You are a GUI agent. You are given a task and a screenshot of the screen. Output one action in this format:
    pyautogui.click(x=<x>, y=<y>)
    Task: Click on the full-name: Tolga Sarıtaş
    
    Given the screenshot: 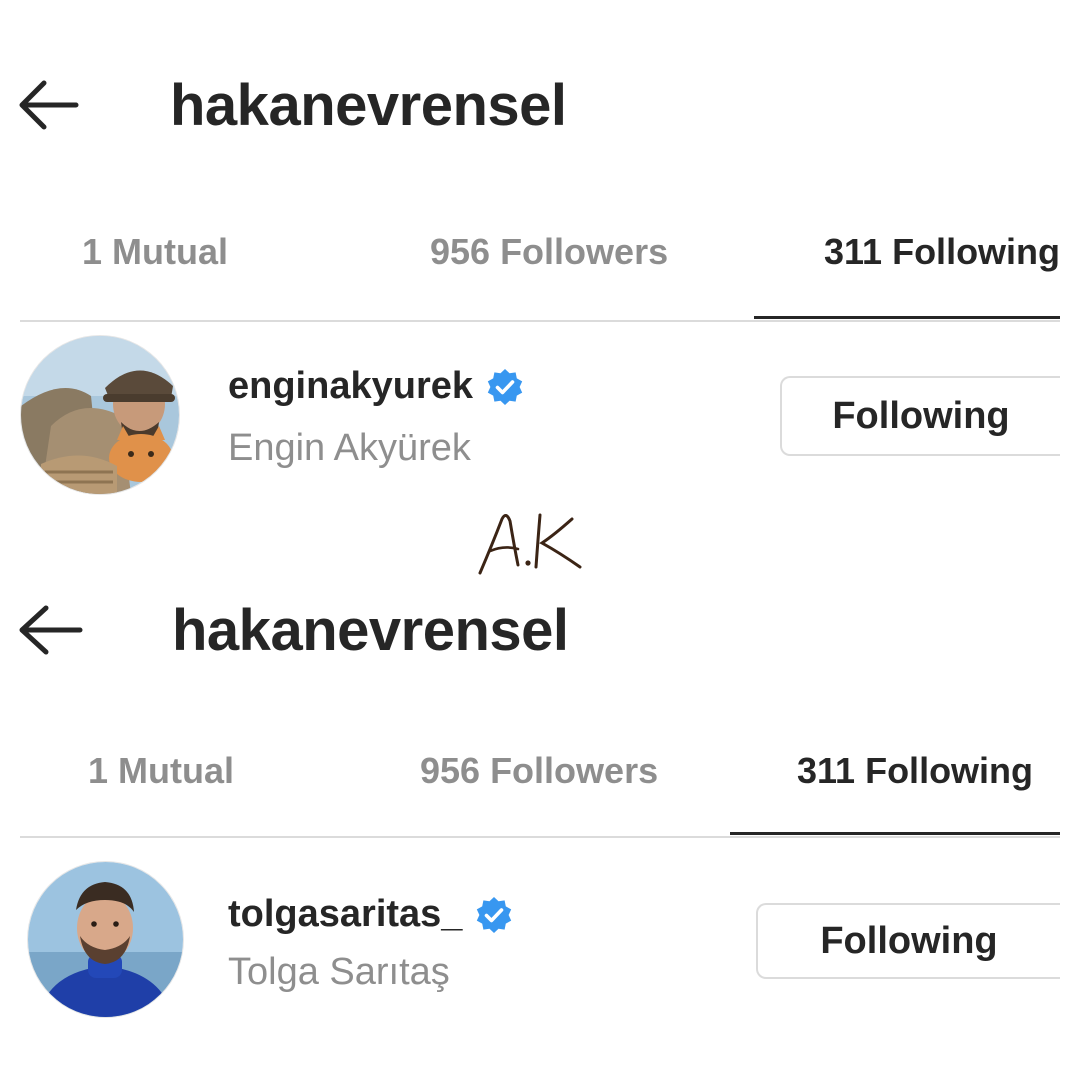 What is the action you would take?
    pyautogui.click(x=339, y=972)
    